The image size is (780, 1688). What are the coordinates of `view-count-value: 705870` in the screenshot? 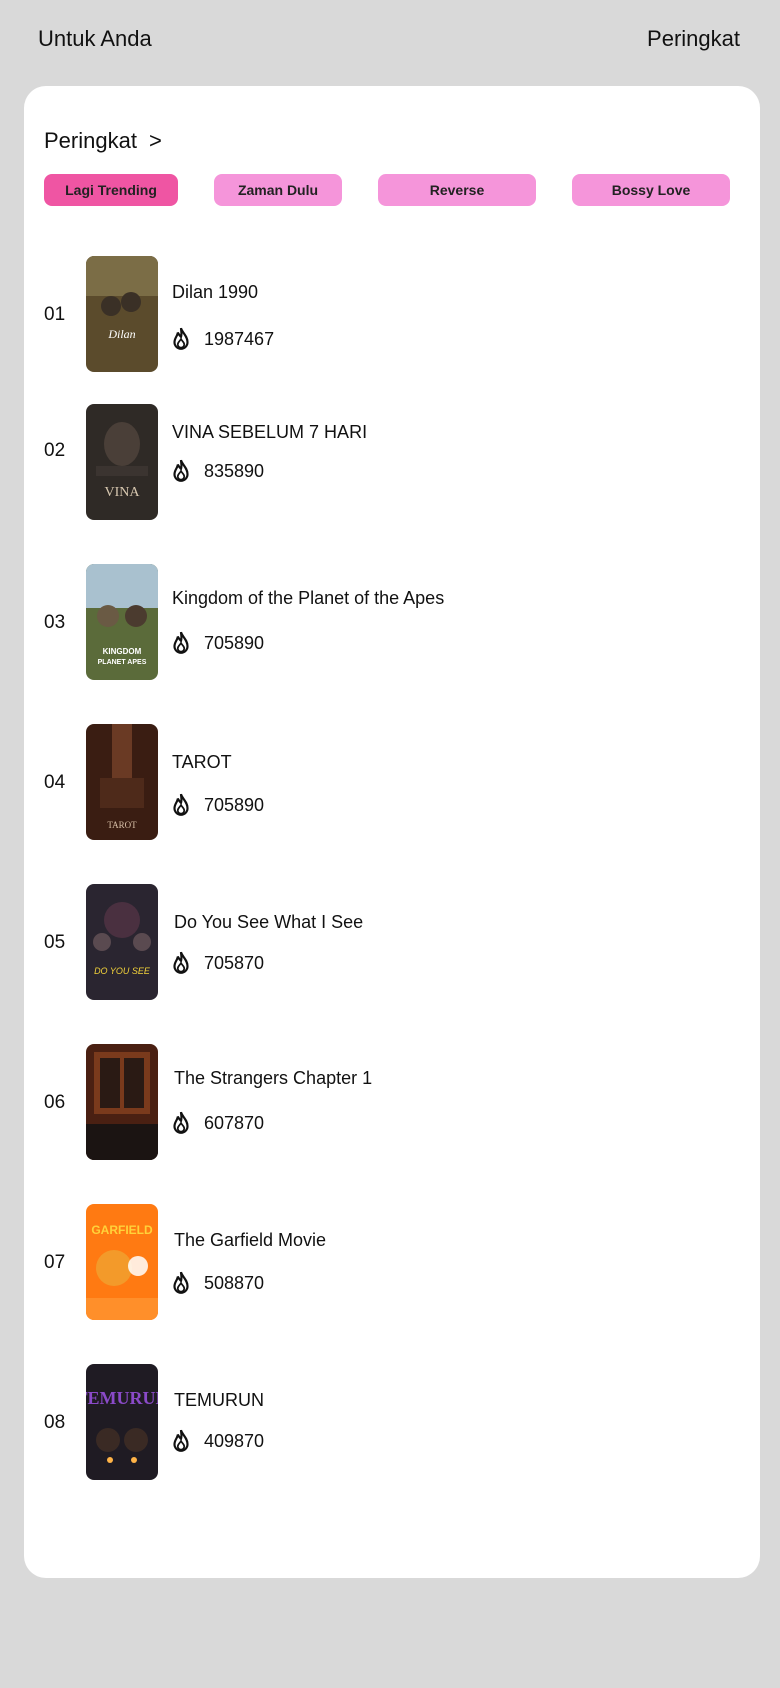 It's located at (234, 962).